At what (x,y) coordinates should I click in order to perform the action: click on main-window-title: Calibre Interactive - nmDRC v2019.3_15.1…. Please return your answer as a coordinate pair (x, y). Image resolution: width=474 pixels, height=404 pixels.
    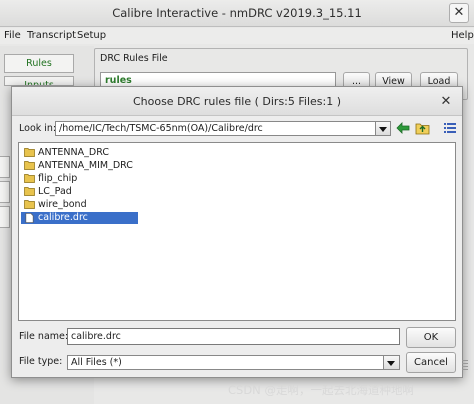
    Looking at the image, I should click on (237, 13).